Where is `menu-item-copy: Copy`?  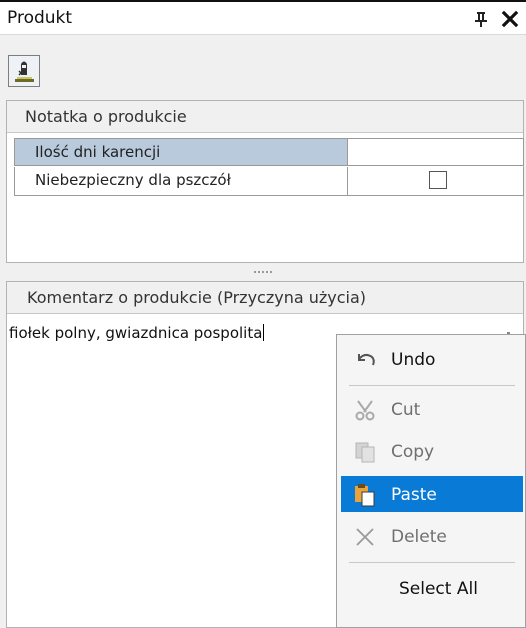 menu-item-copy: Copy is located at coordinates (432, 451).